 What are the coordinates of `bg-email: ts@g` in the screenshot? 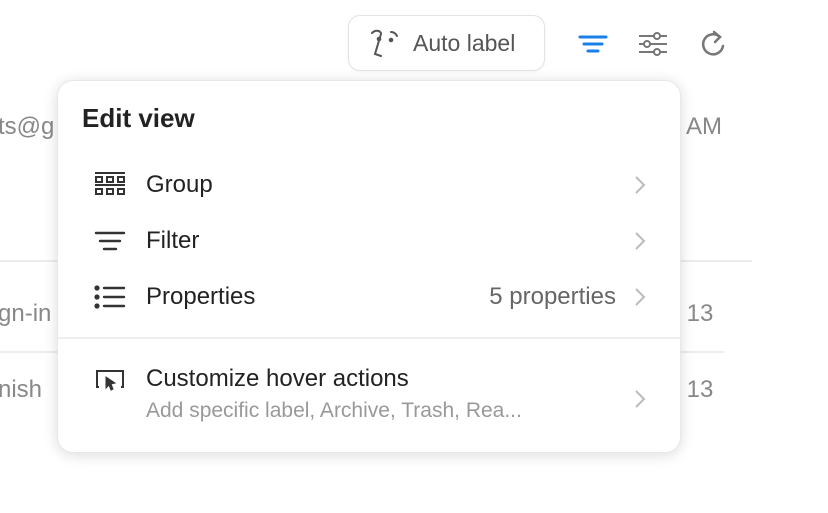 It's located at (27, 126).